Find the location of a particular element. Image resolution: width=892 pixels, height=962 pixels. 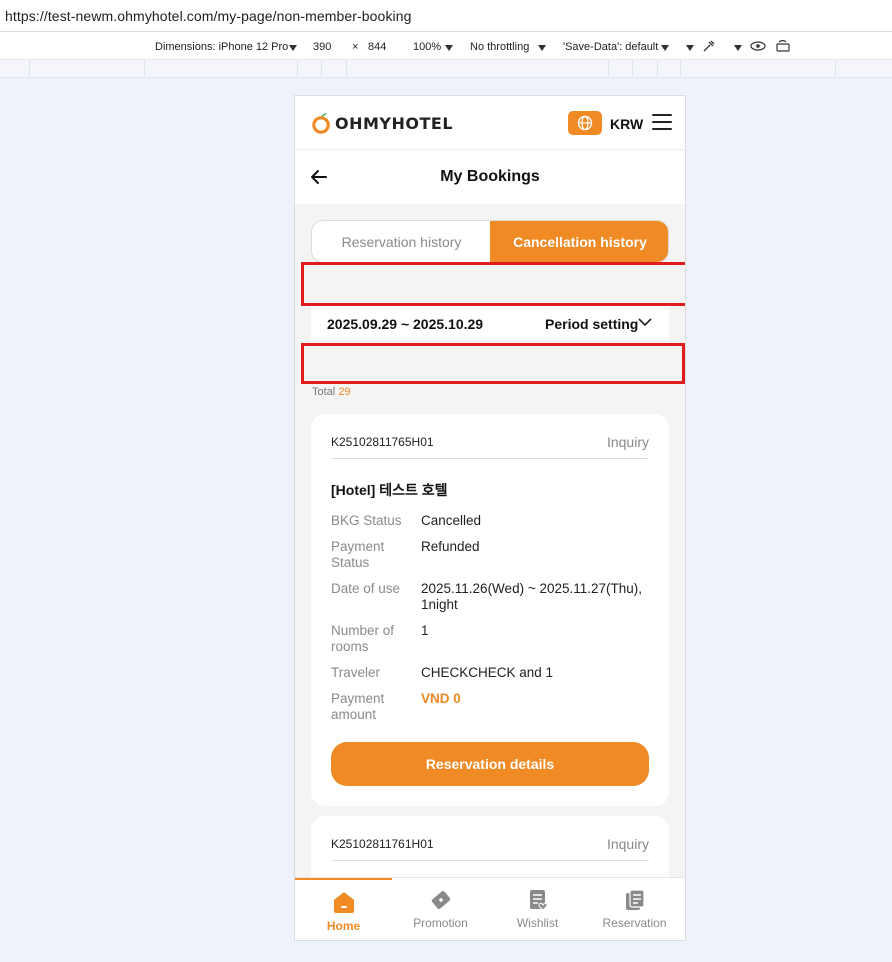

payment-amount: VND 0 is located at coordinates (441, 698).